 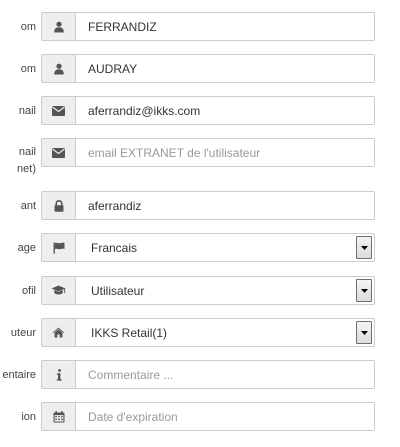 I want to click on graduation-cap-icon, so click(x=59, y=290).